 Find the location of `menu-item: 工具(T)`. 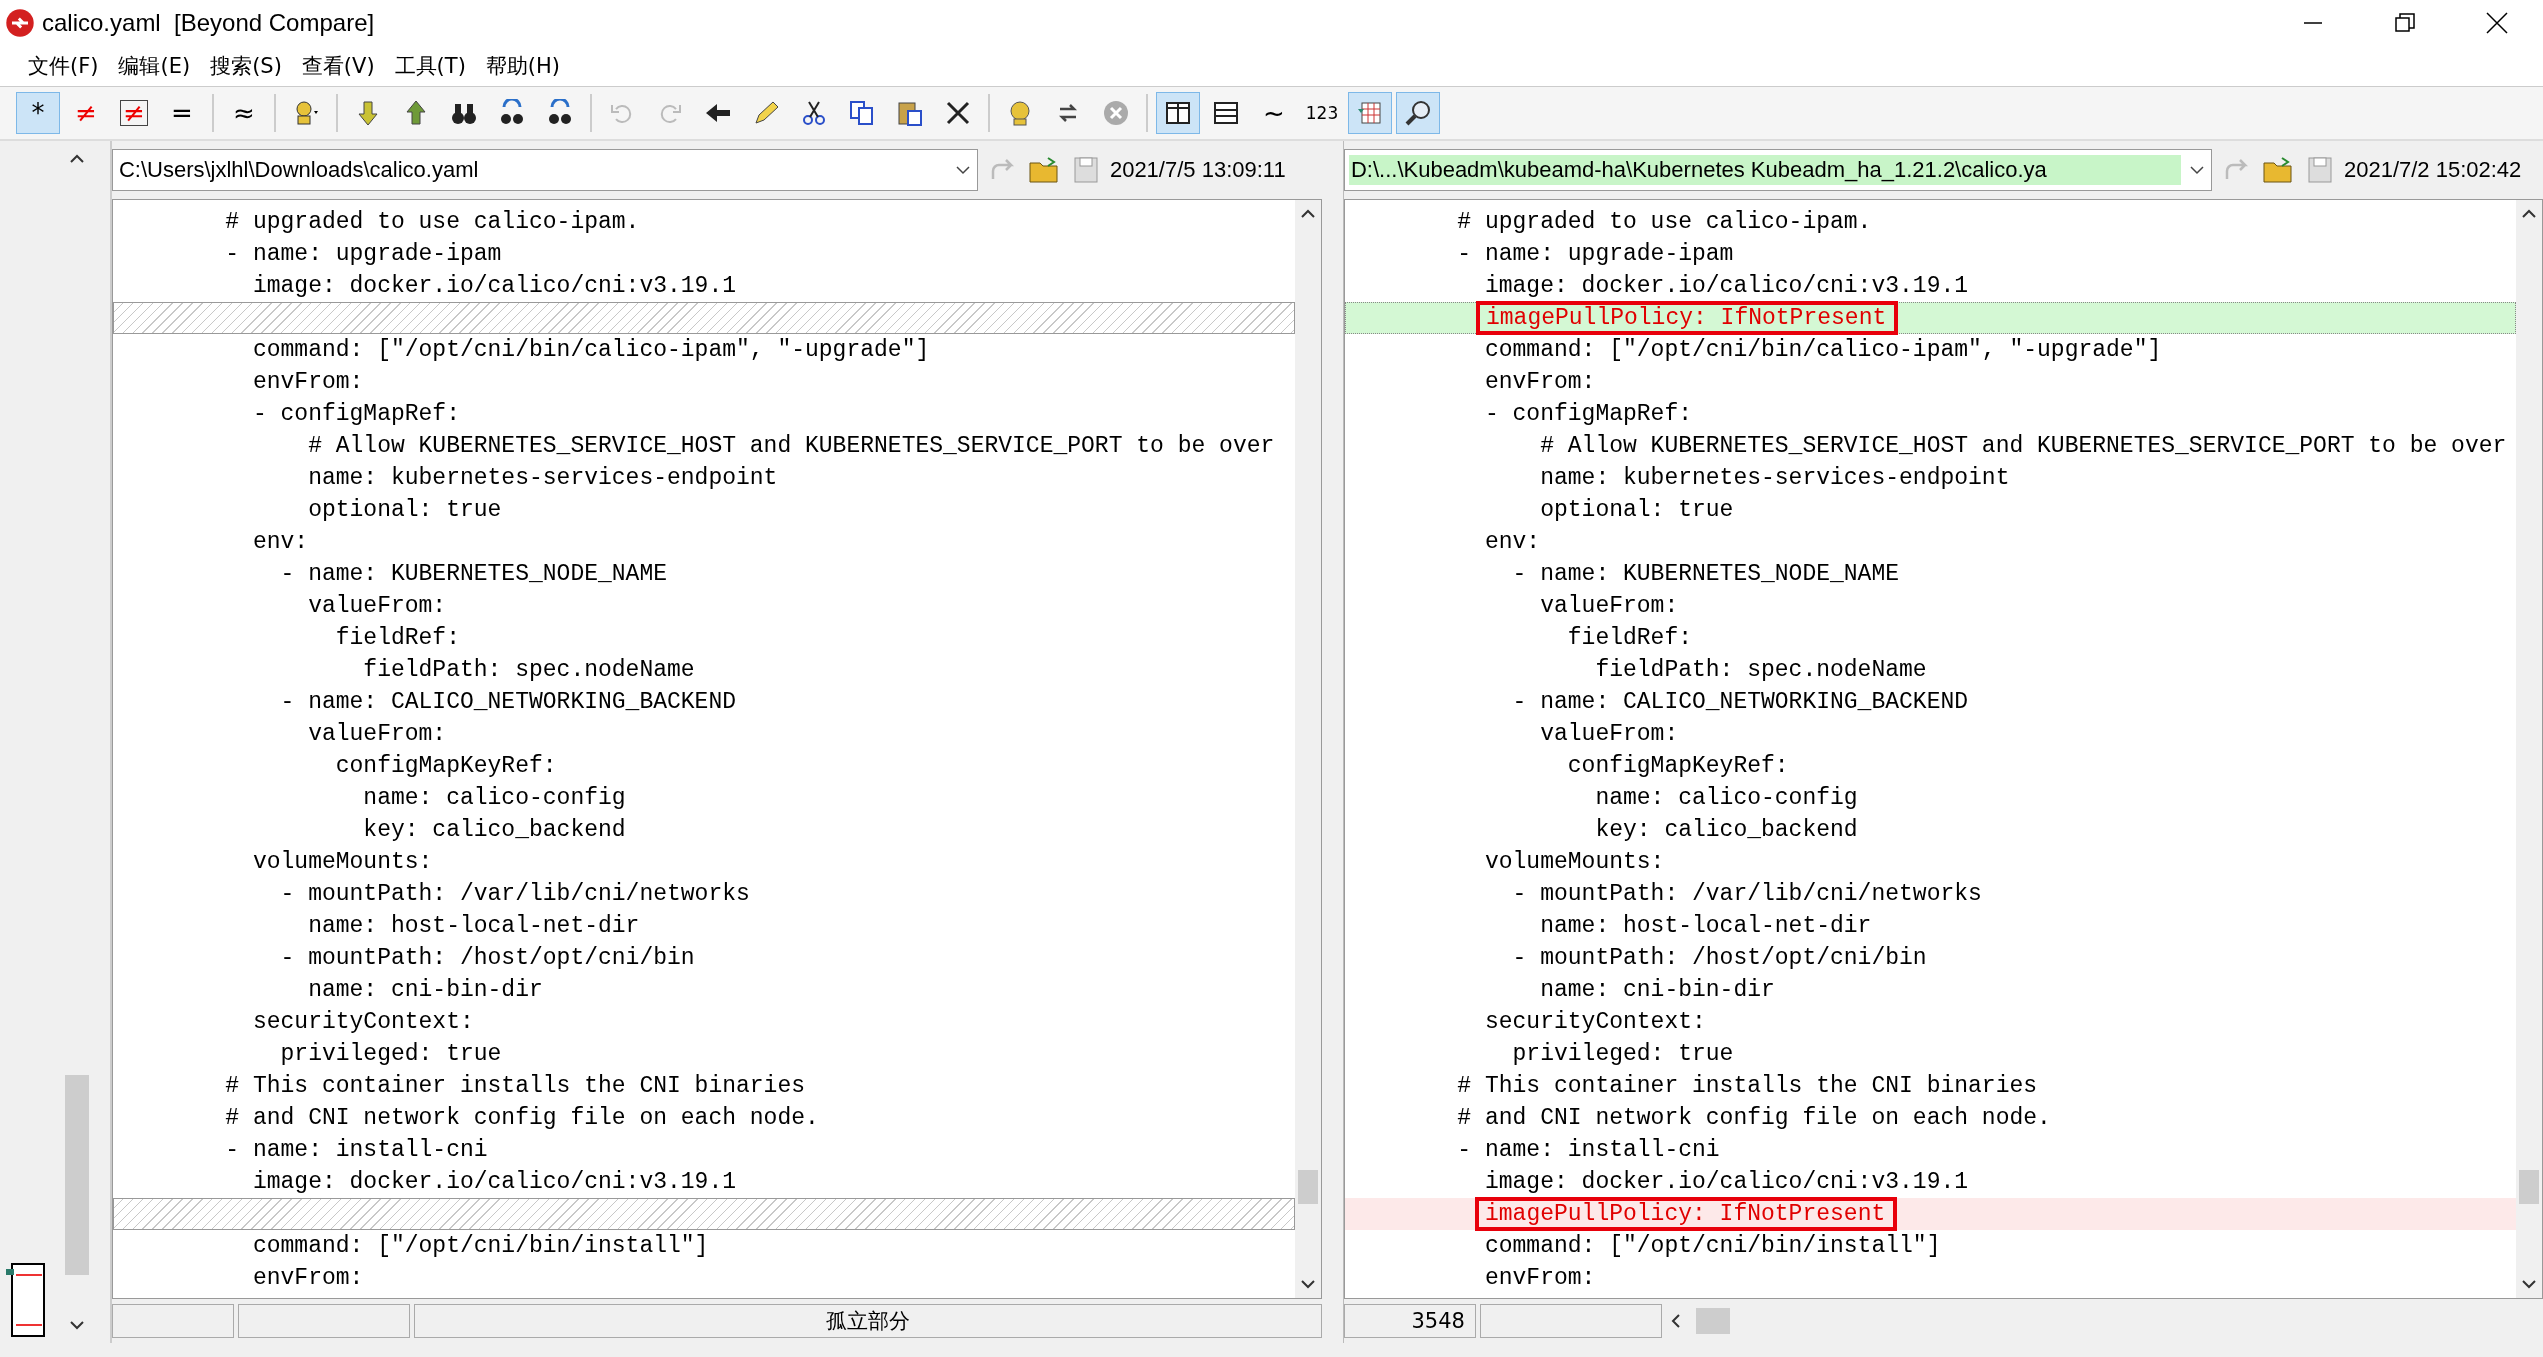

menu-item: 工具(T) is located at coordinates (430, 66).